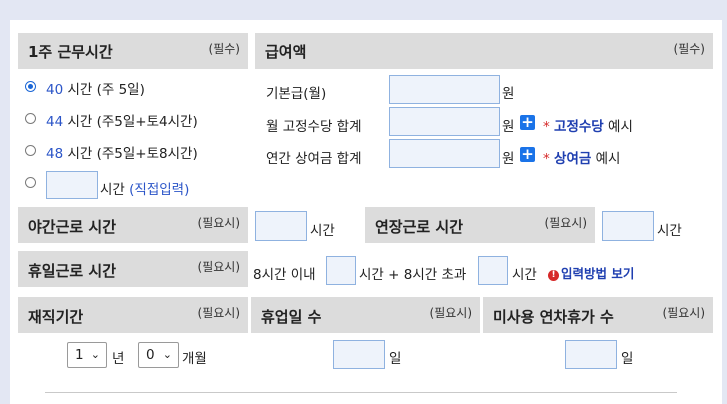 This screenshot has height=404, width=727. I want to click on custom-hours-input, so click(72, 185).